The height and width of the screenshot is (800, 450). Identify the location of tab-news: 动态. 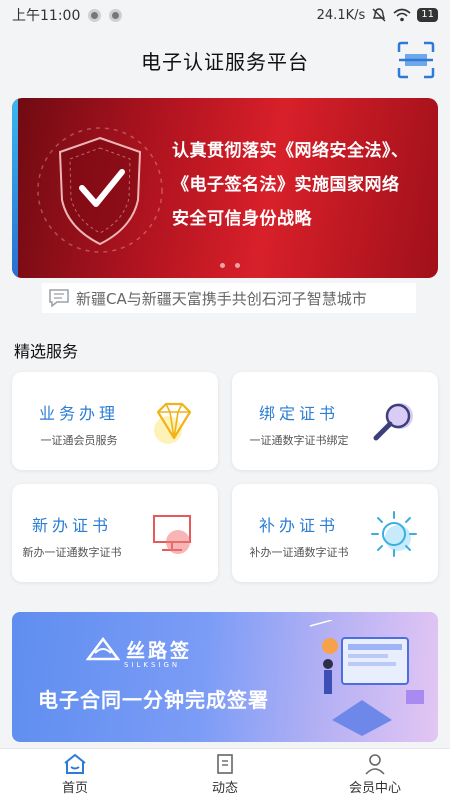
(225, 774).